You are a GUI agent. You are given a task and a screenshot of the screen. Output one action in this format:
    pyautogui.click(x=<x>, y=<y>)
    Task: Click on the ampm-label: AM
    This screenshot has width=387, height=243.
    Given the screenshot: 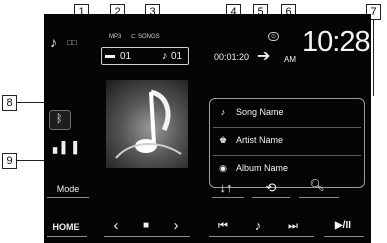 What is the action you would take?
    pyautogui.click(x=290, y=59)
    